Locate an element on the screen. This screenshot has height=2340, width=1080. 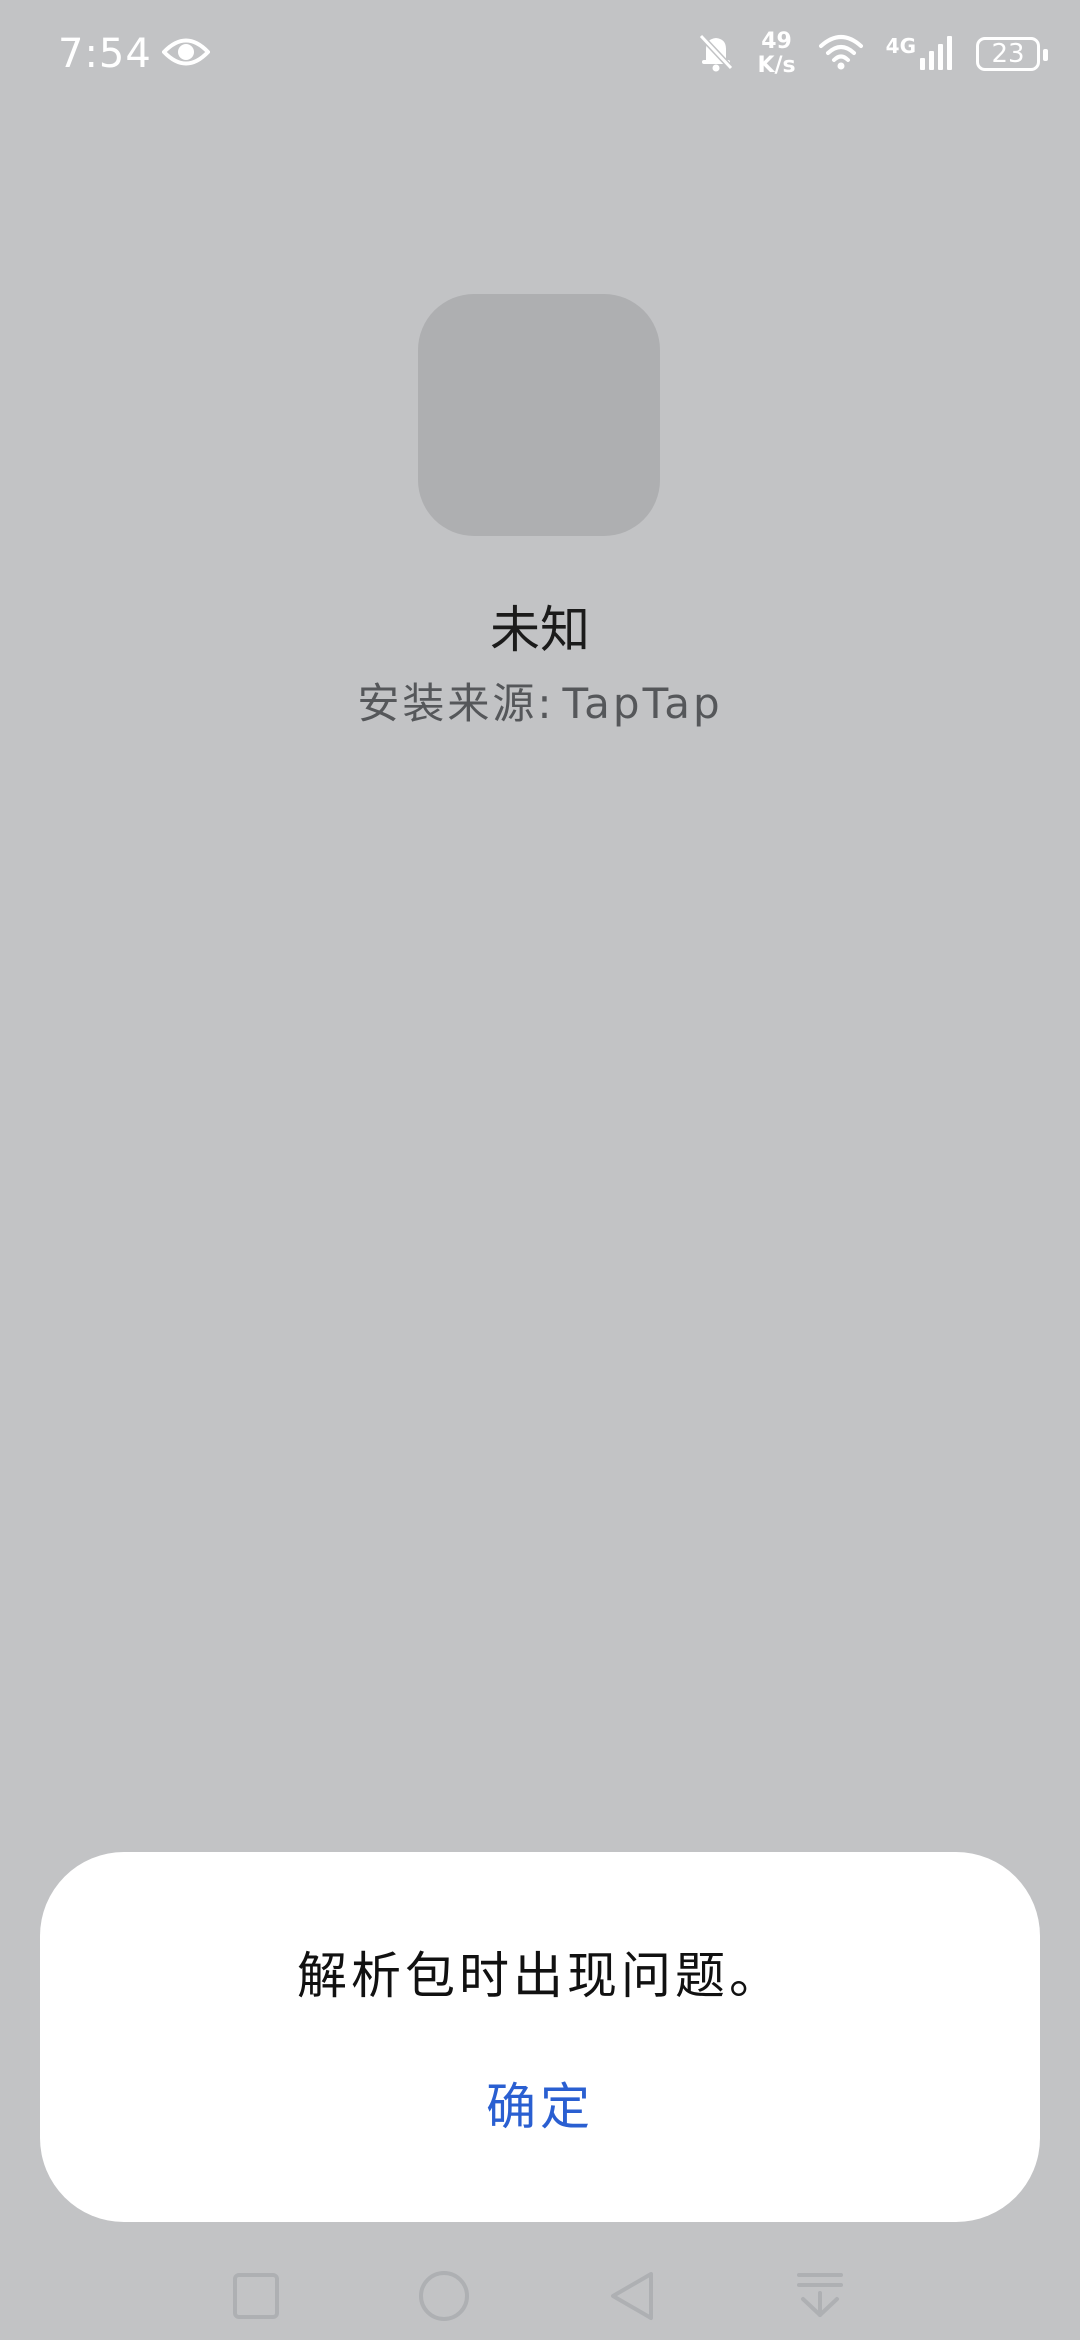
install-source-label: 安装来源: is located at coordinates (456, 703).